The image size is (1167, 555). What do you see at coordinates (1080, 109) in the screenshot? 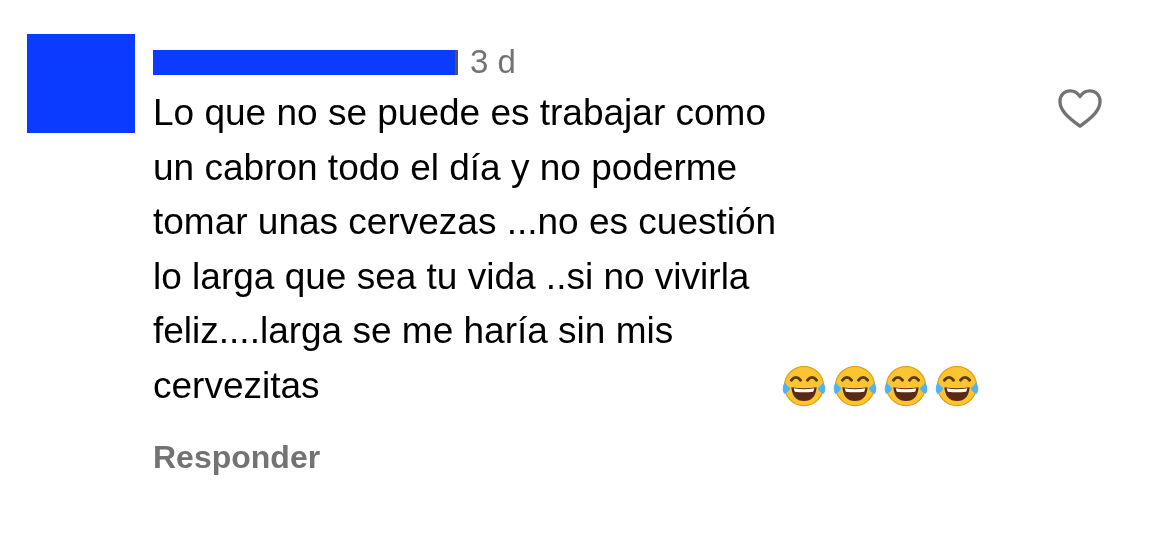
I see `heart-icon` at bounding box center [1080, 109].